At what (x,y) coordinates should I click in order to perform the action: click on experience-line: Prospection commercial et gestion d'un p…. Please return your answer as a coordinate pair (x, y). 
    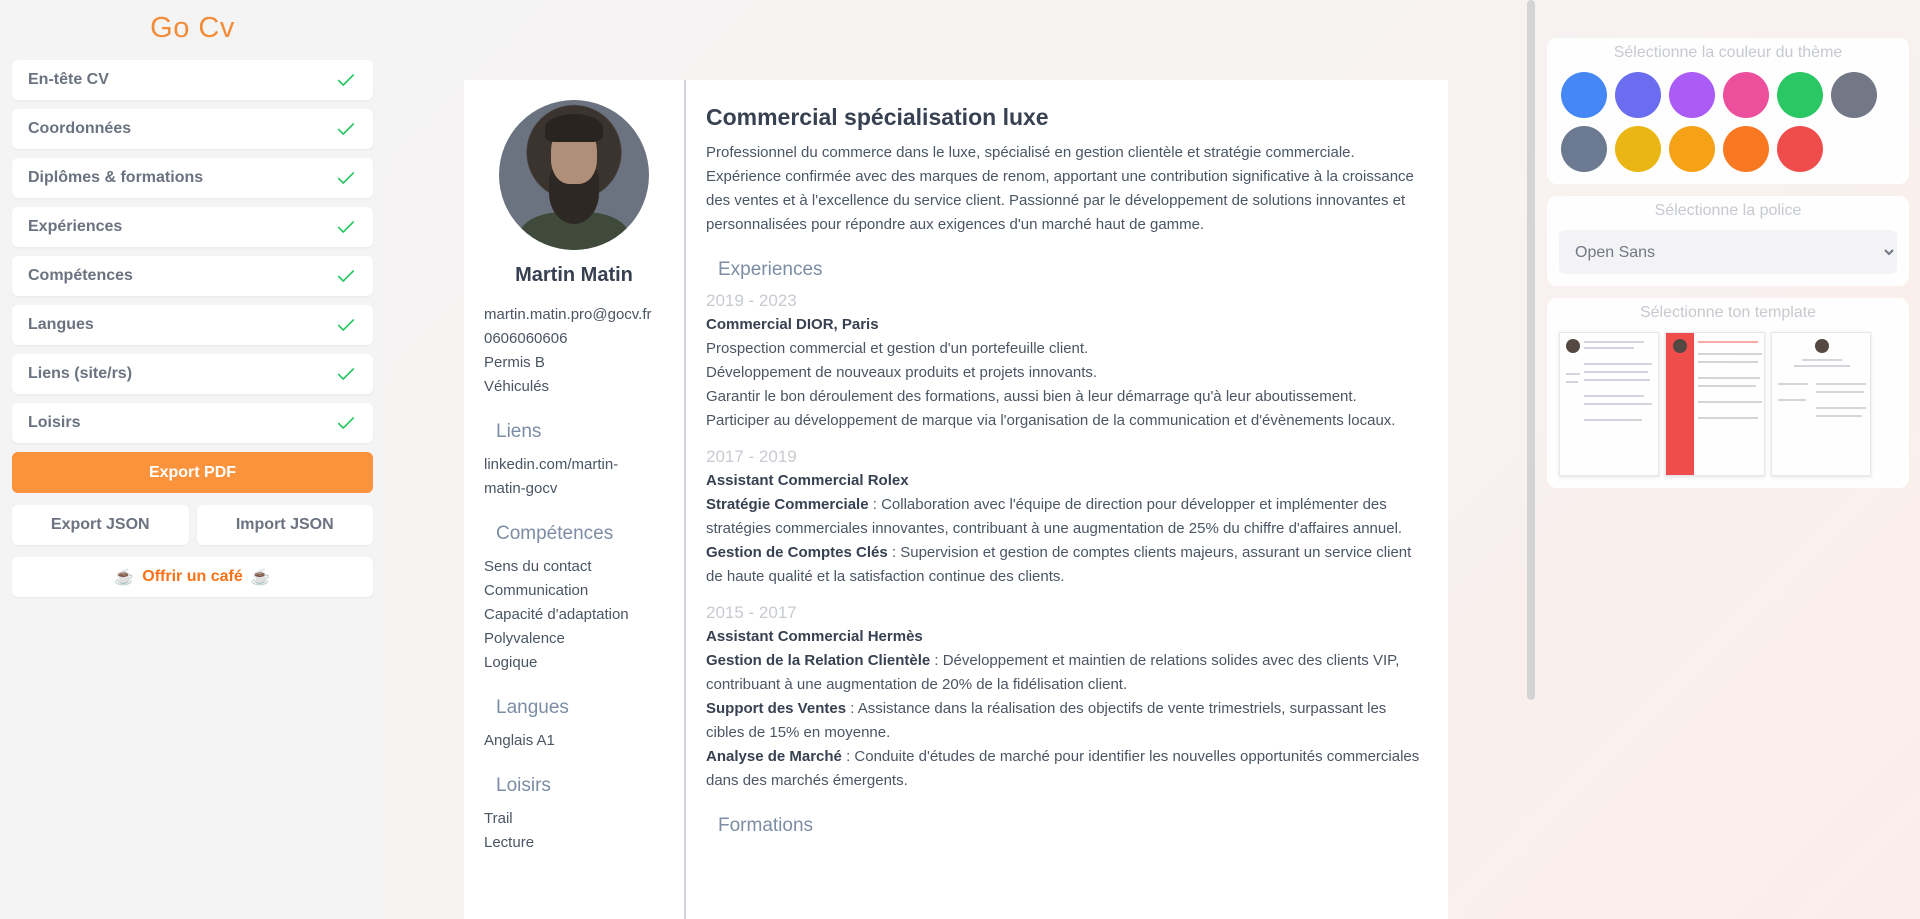
    Looking at the image, I should click on (897, 348).